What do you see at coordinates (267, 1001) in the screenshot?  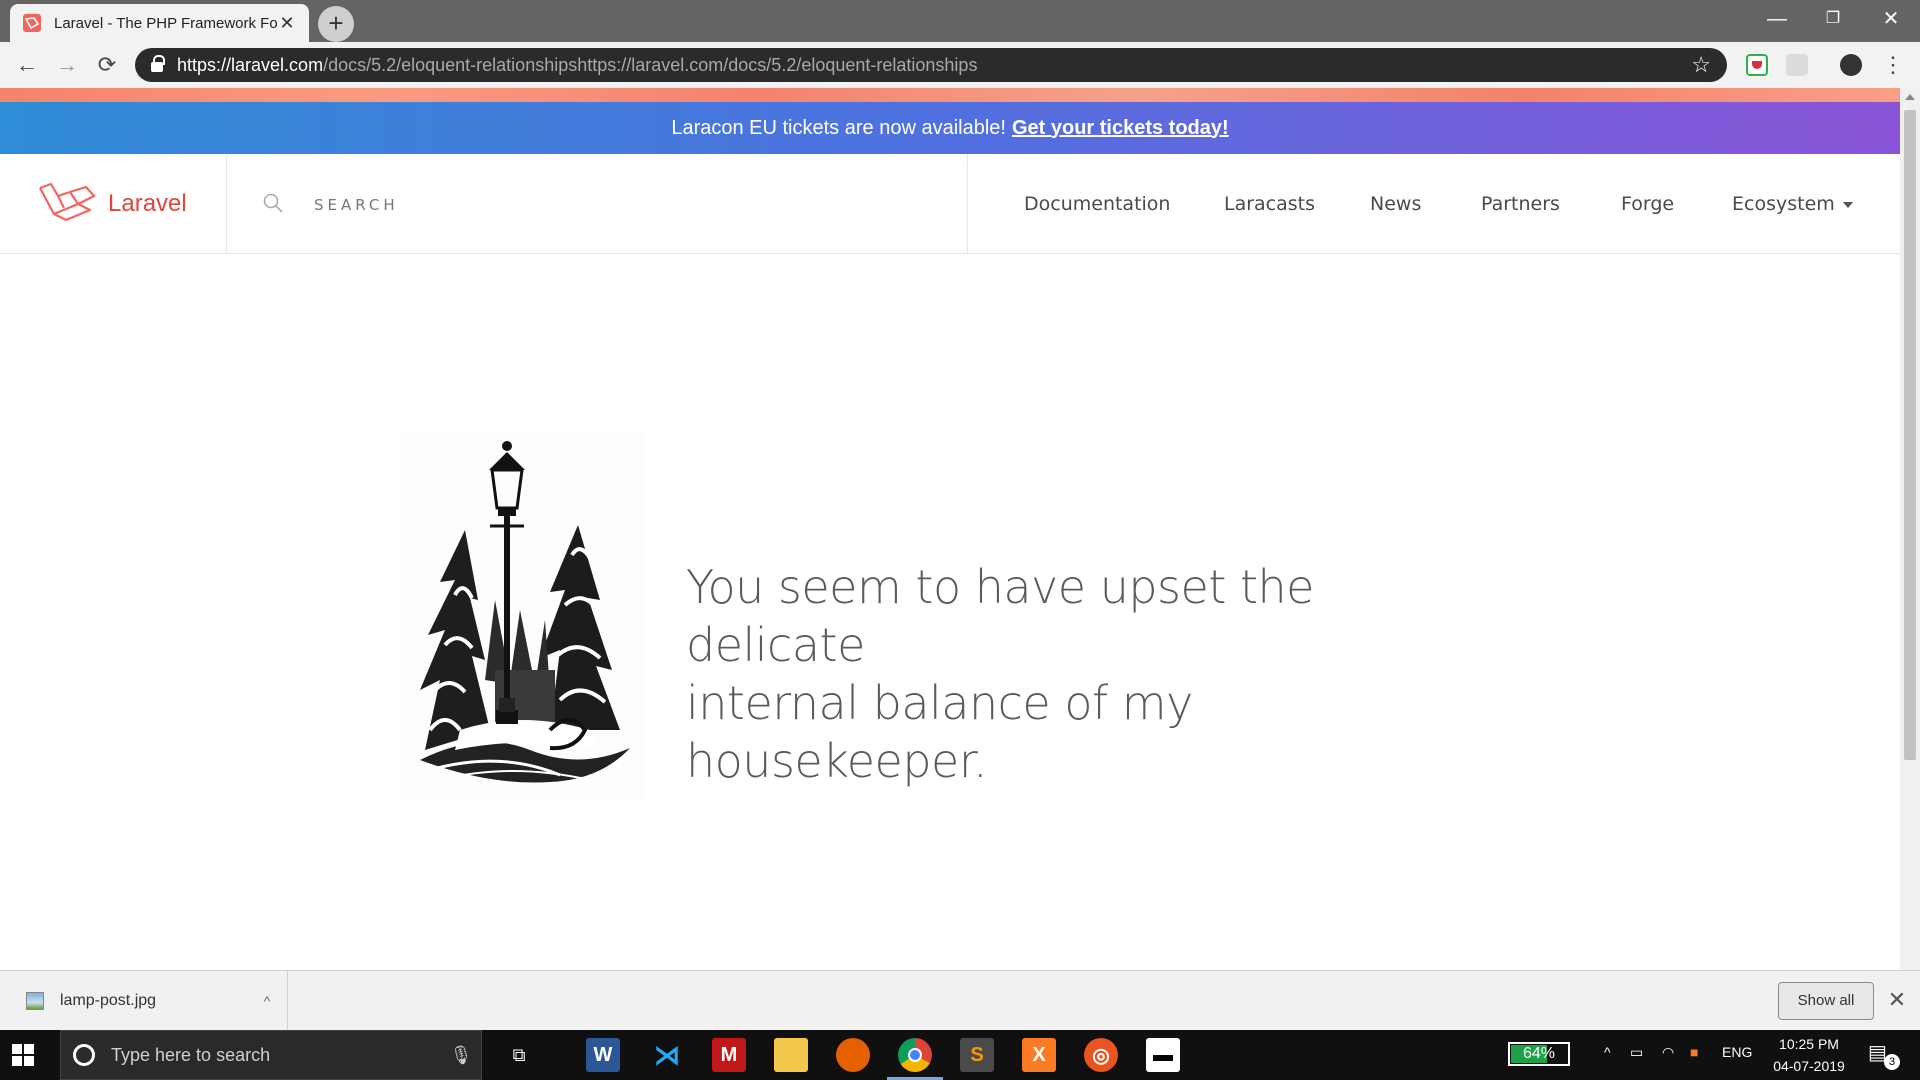 I see `chevron-up-icon: ^` at bounding box center [267, 1001].